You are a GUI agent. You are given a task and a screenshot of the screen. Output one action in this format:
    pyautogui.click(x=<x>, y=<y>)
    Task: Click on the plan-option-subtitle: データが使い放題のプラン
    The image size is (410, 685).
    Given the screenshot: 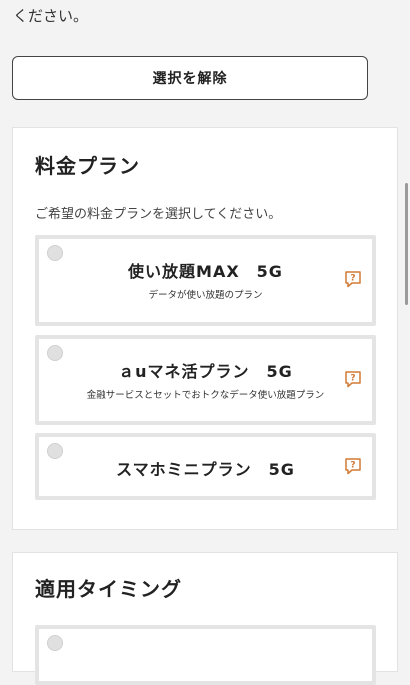 What is the action you would take?
    pyautogui.click(x=205, y=295)
    